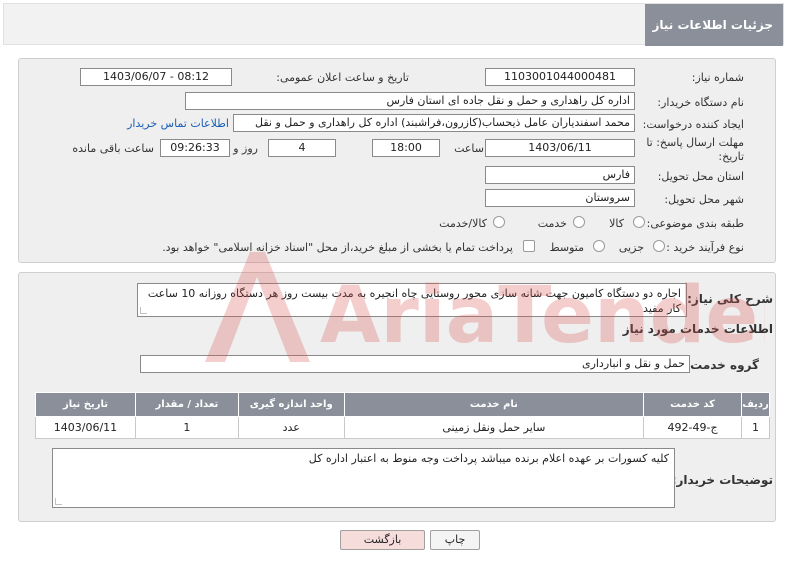  I want to click on process-option-minor: جزیی, so click(631, 247).